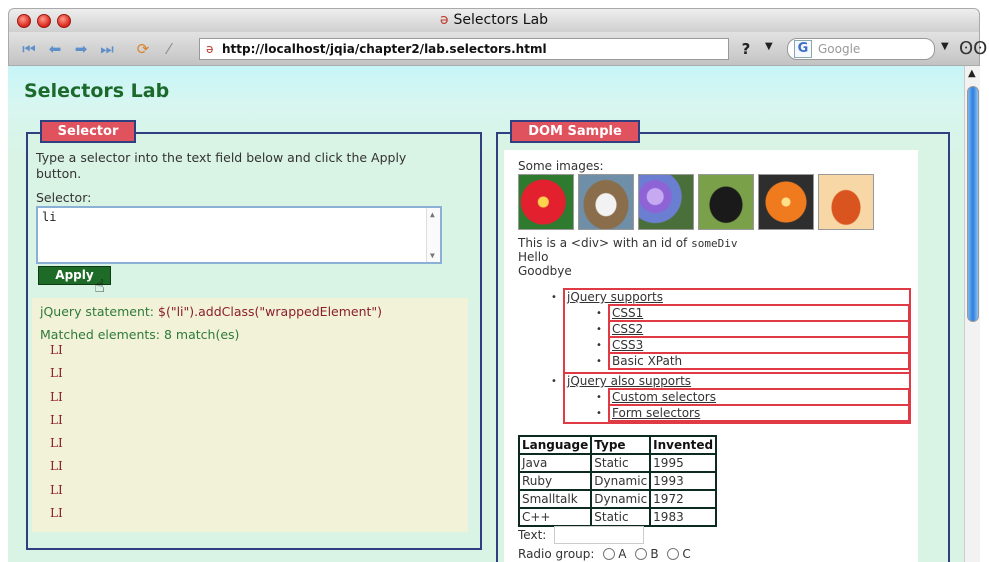 This screenshot has height=562, width=989. What do you see at coordinates (683, 499) in the screenshot?
I see `table-cell: 1972` at bounding box center [683, 499].